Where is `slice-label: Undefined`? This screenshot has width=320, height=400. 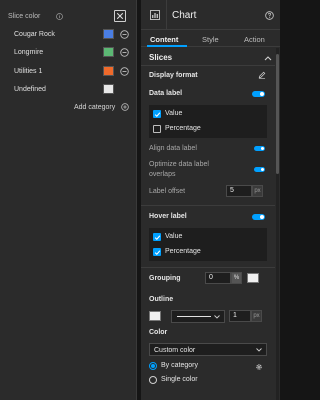
slice-label: Undefined is located at coordinates (30, 89).